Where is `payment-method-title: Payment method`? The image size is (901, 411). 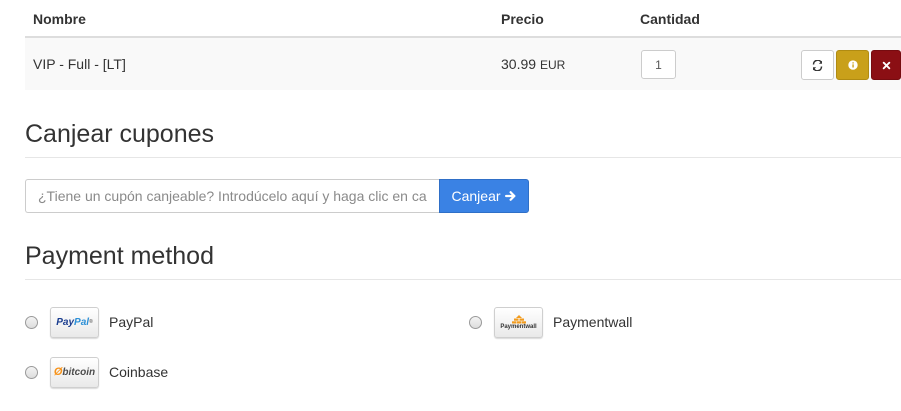
payment-method-title: Payment method is located at coordinates (463, 261).